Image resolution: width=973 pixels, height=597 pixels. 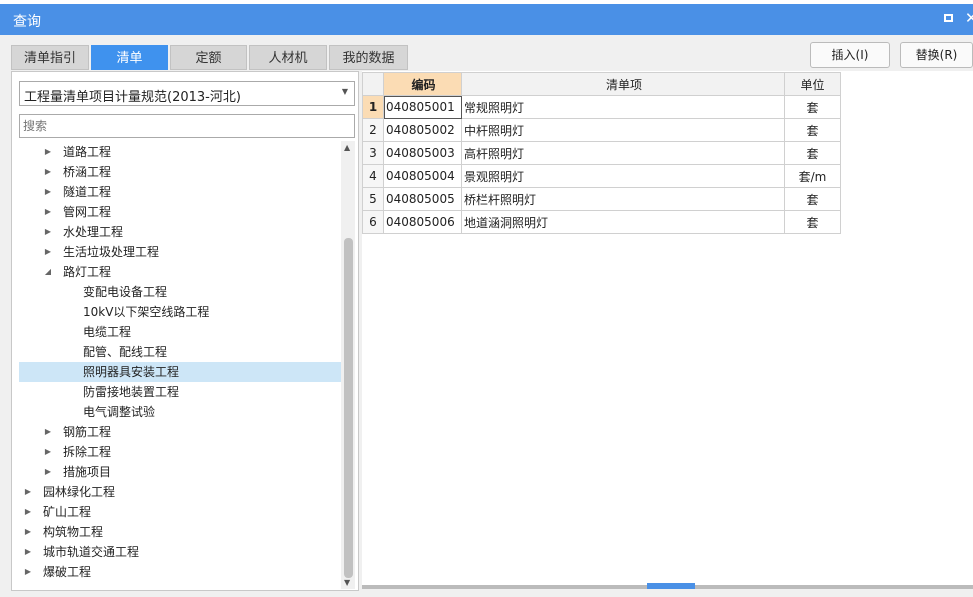 I want to click on row-number: 6, so click(x=373, y=222).